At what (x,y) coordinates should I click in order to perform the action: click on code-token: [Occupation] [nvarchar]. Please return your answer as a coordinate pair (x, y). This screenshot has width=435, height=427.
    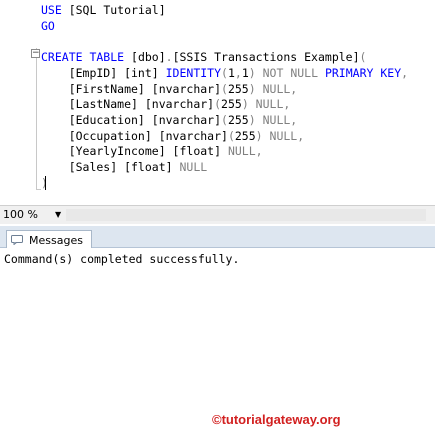
    Looking at the image, I should click on (134, 135).